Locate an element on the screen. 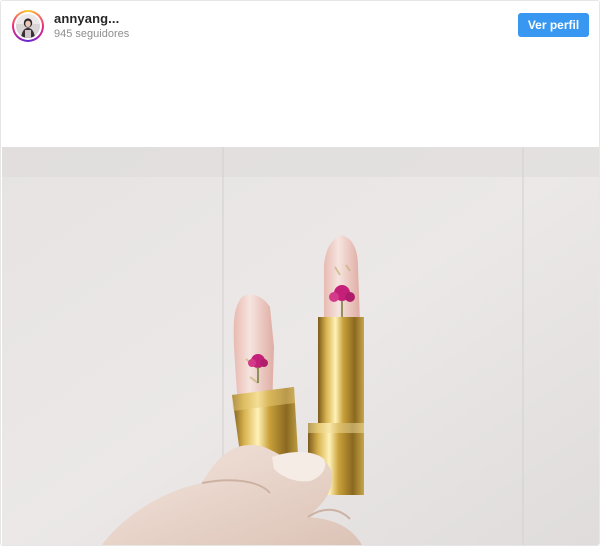 The image size is (600, 546). follower-count: 945 seguidores is located at coordinates (92, 34).